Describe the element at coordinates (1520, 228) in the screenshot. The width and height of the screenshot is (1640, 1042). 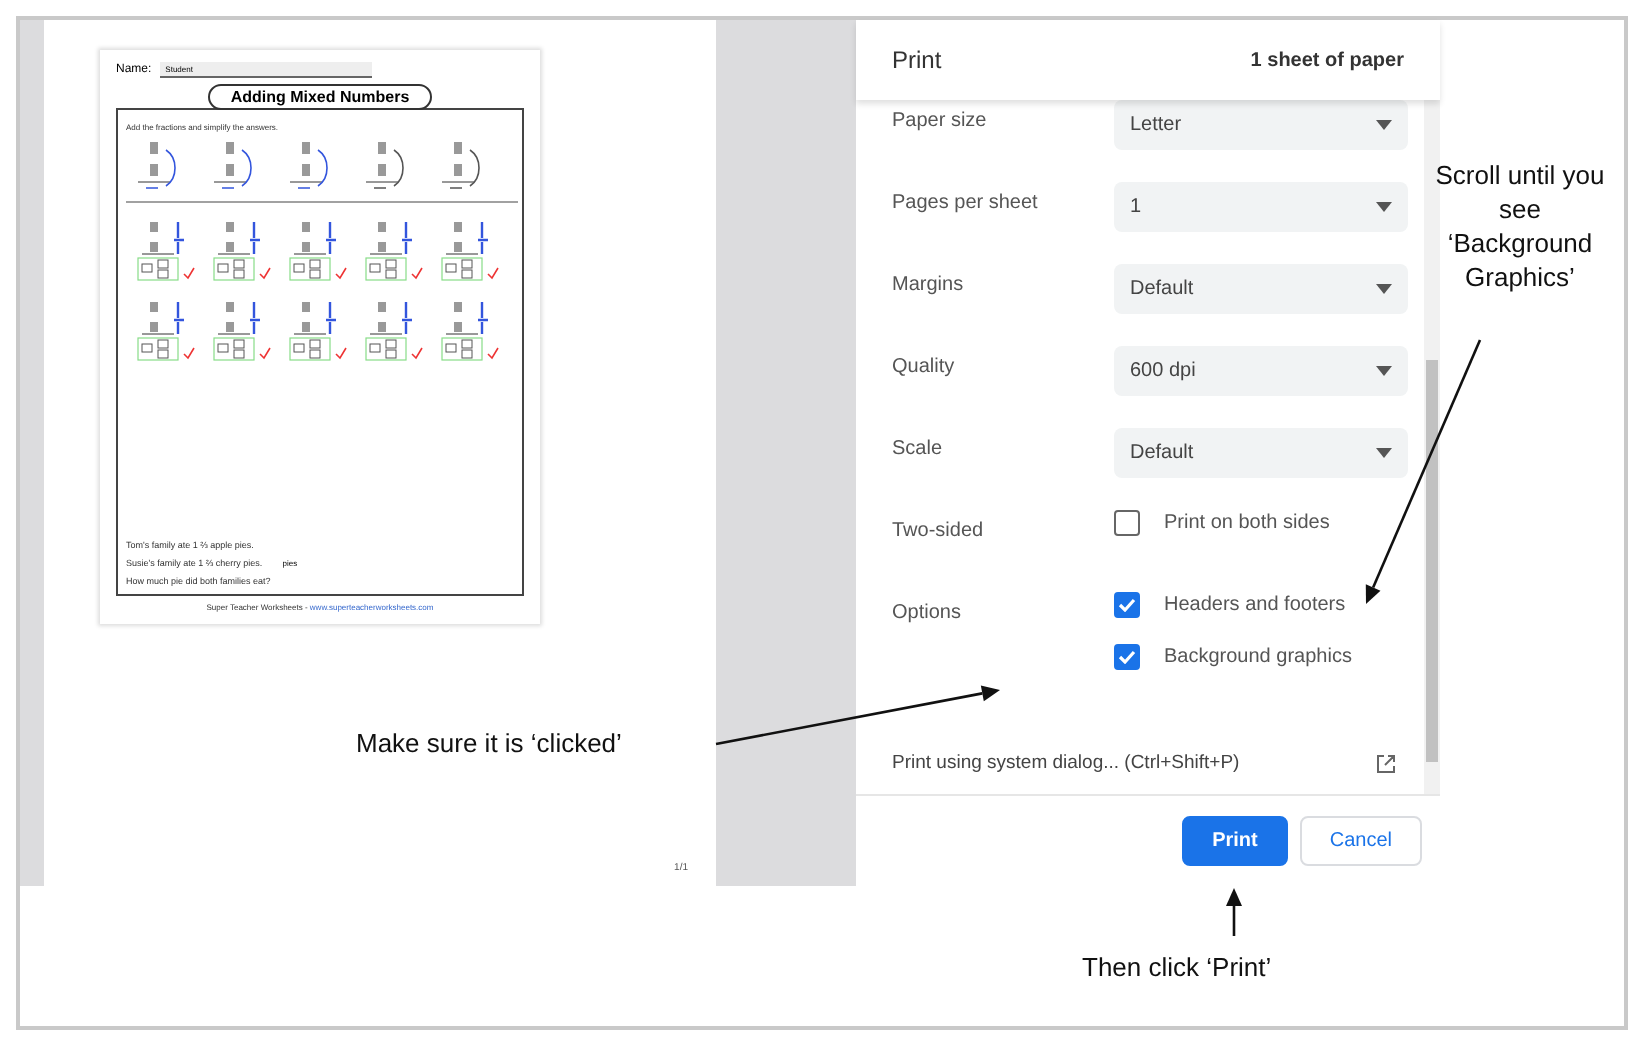
I see `annotation-text: Scroll until you see ‘Background Graphics’` at that location.